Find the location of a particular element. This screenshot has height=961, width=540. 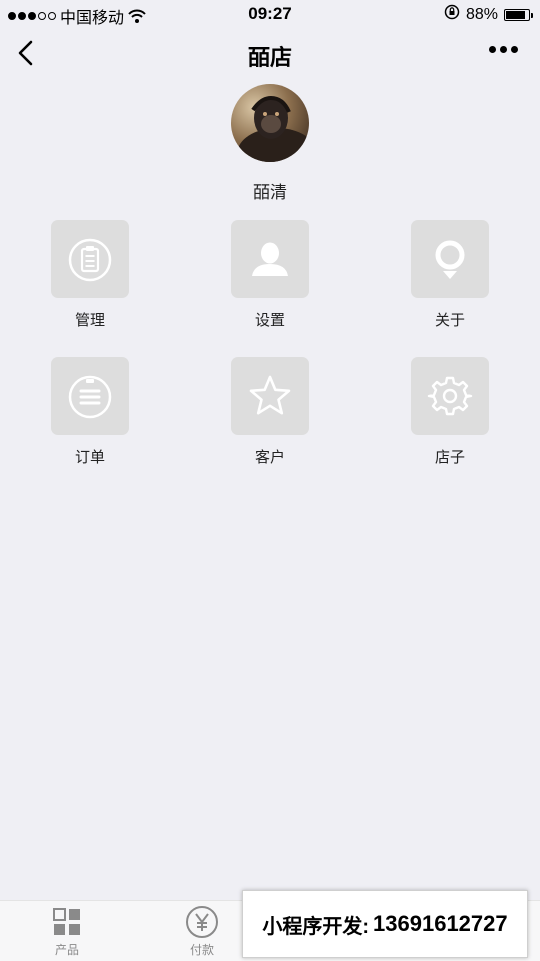

grid-label: 管理 is located at coordinates (89, 320).